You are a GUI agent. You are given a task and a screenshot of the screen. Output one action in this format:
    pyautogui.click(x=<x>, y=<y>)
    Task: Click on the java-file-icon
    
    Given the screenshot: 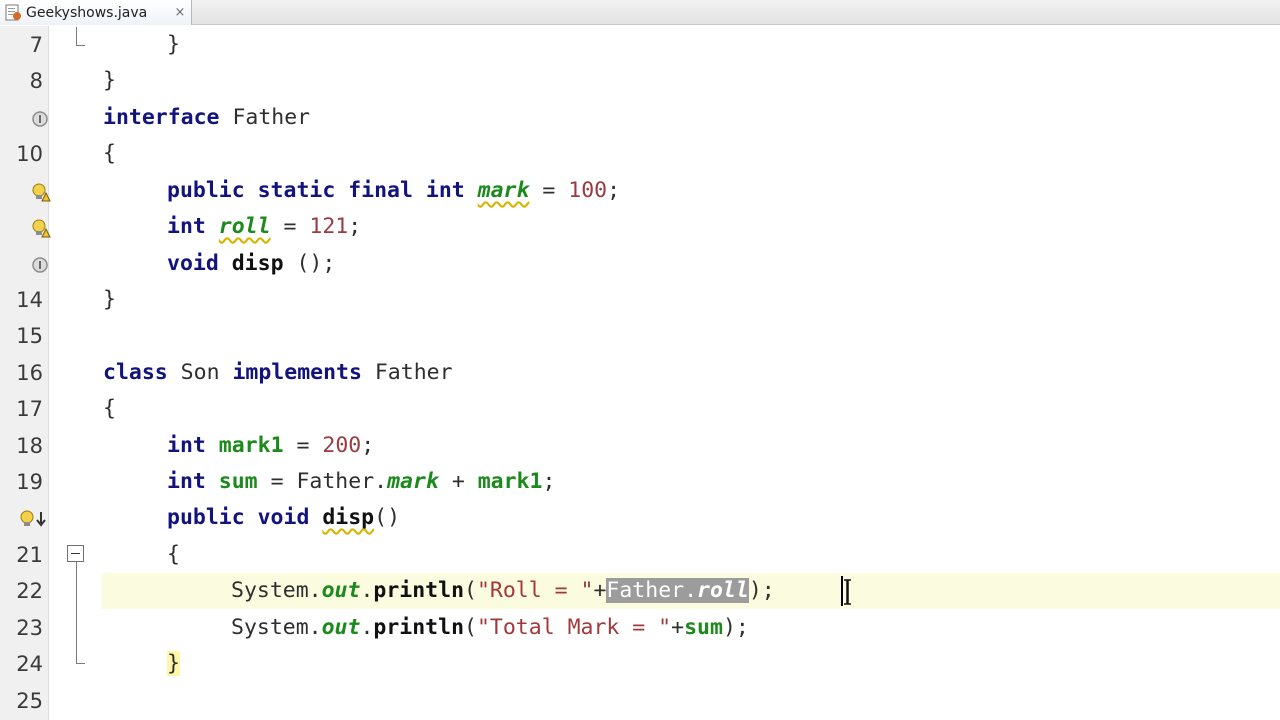 What is the action you would take?
    pyautogui.click(x=13, y=12)
    